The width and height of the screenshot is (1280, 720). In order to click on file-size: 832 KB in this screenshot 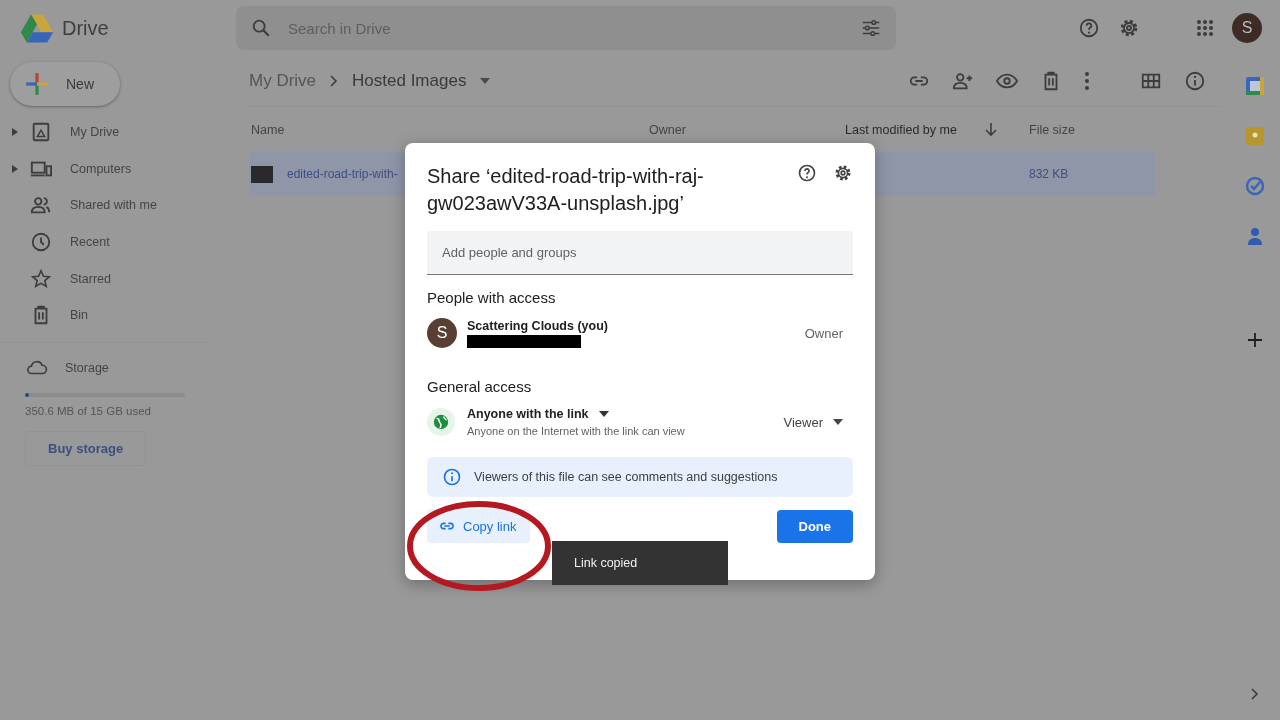, I will do `click(1049, 174)`.